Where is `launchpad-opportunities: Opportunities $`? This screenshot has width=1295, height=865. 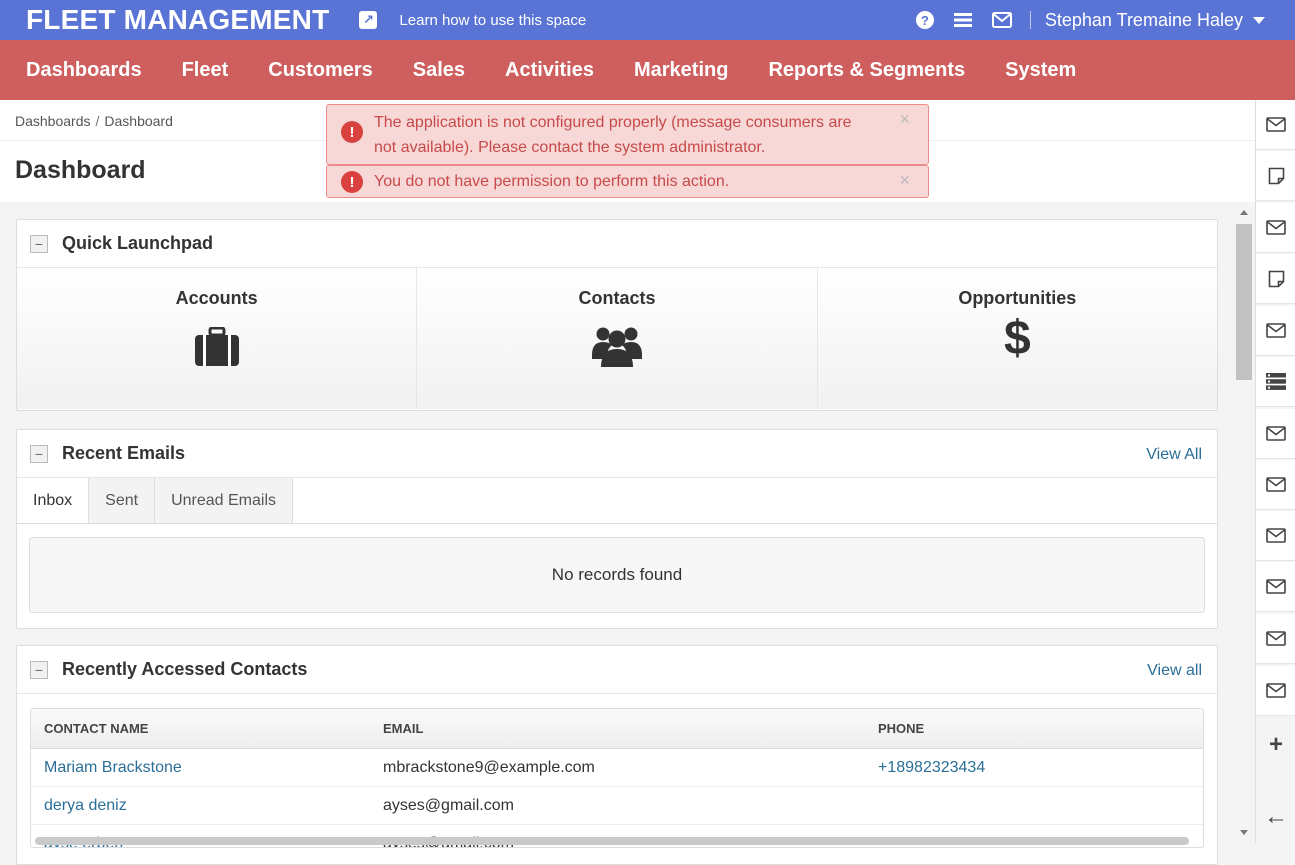 launchpad-opportunities: Opportunities $ is located at coordinates (1017, 338).